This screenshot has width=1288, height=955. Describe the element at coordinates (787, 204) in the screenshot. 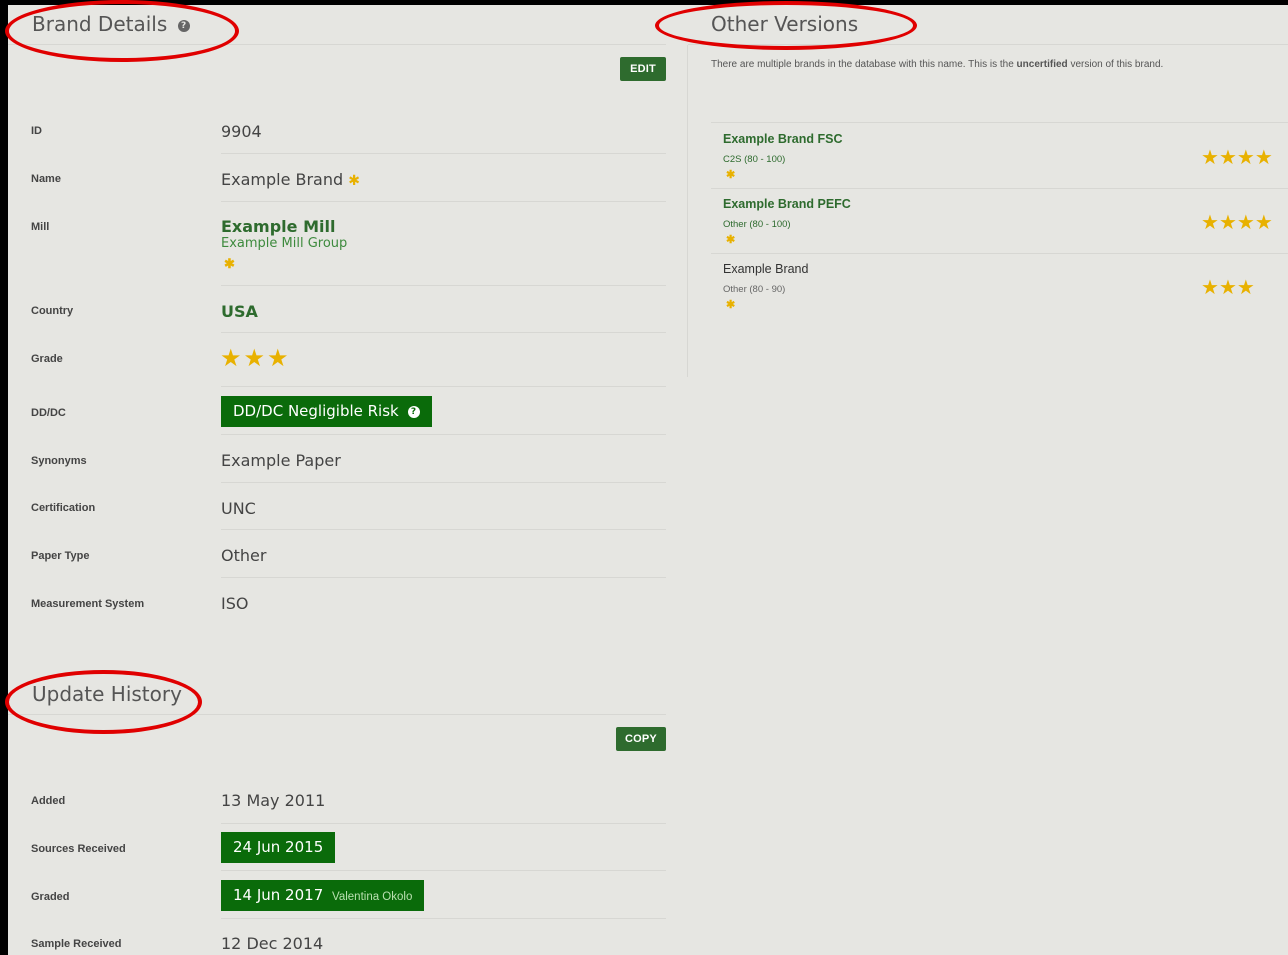

I see `version-link: Example Brand PEFC` at that location.